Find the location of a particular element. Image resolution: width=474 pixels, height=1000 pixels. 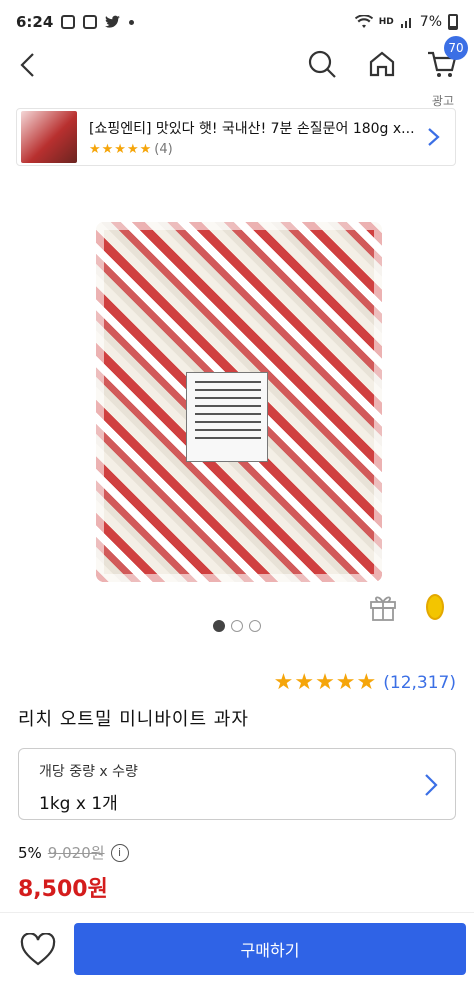

original-price: 9,020원 is located at coordinates (76, 853).